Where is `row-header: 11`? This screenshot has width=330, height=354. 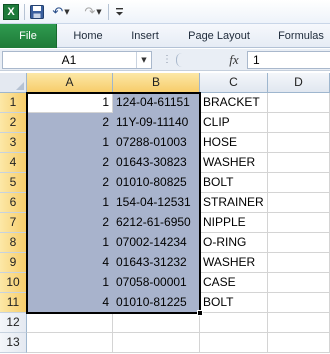 row-header: 11 is located at coordinates (13, 303).